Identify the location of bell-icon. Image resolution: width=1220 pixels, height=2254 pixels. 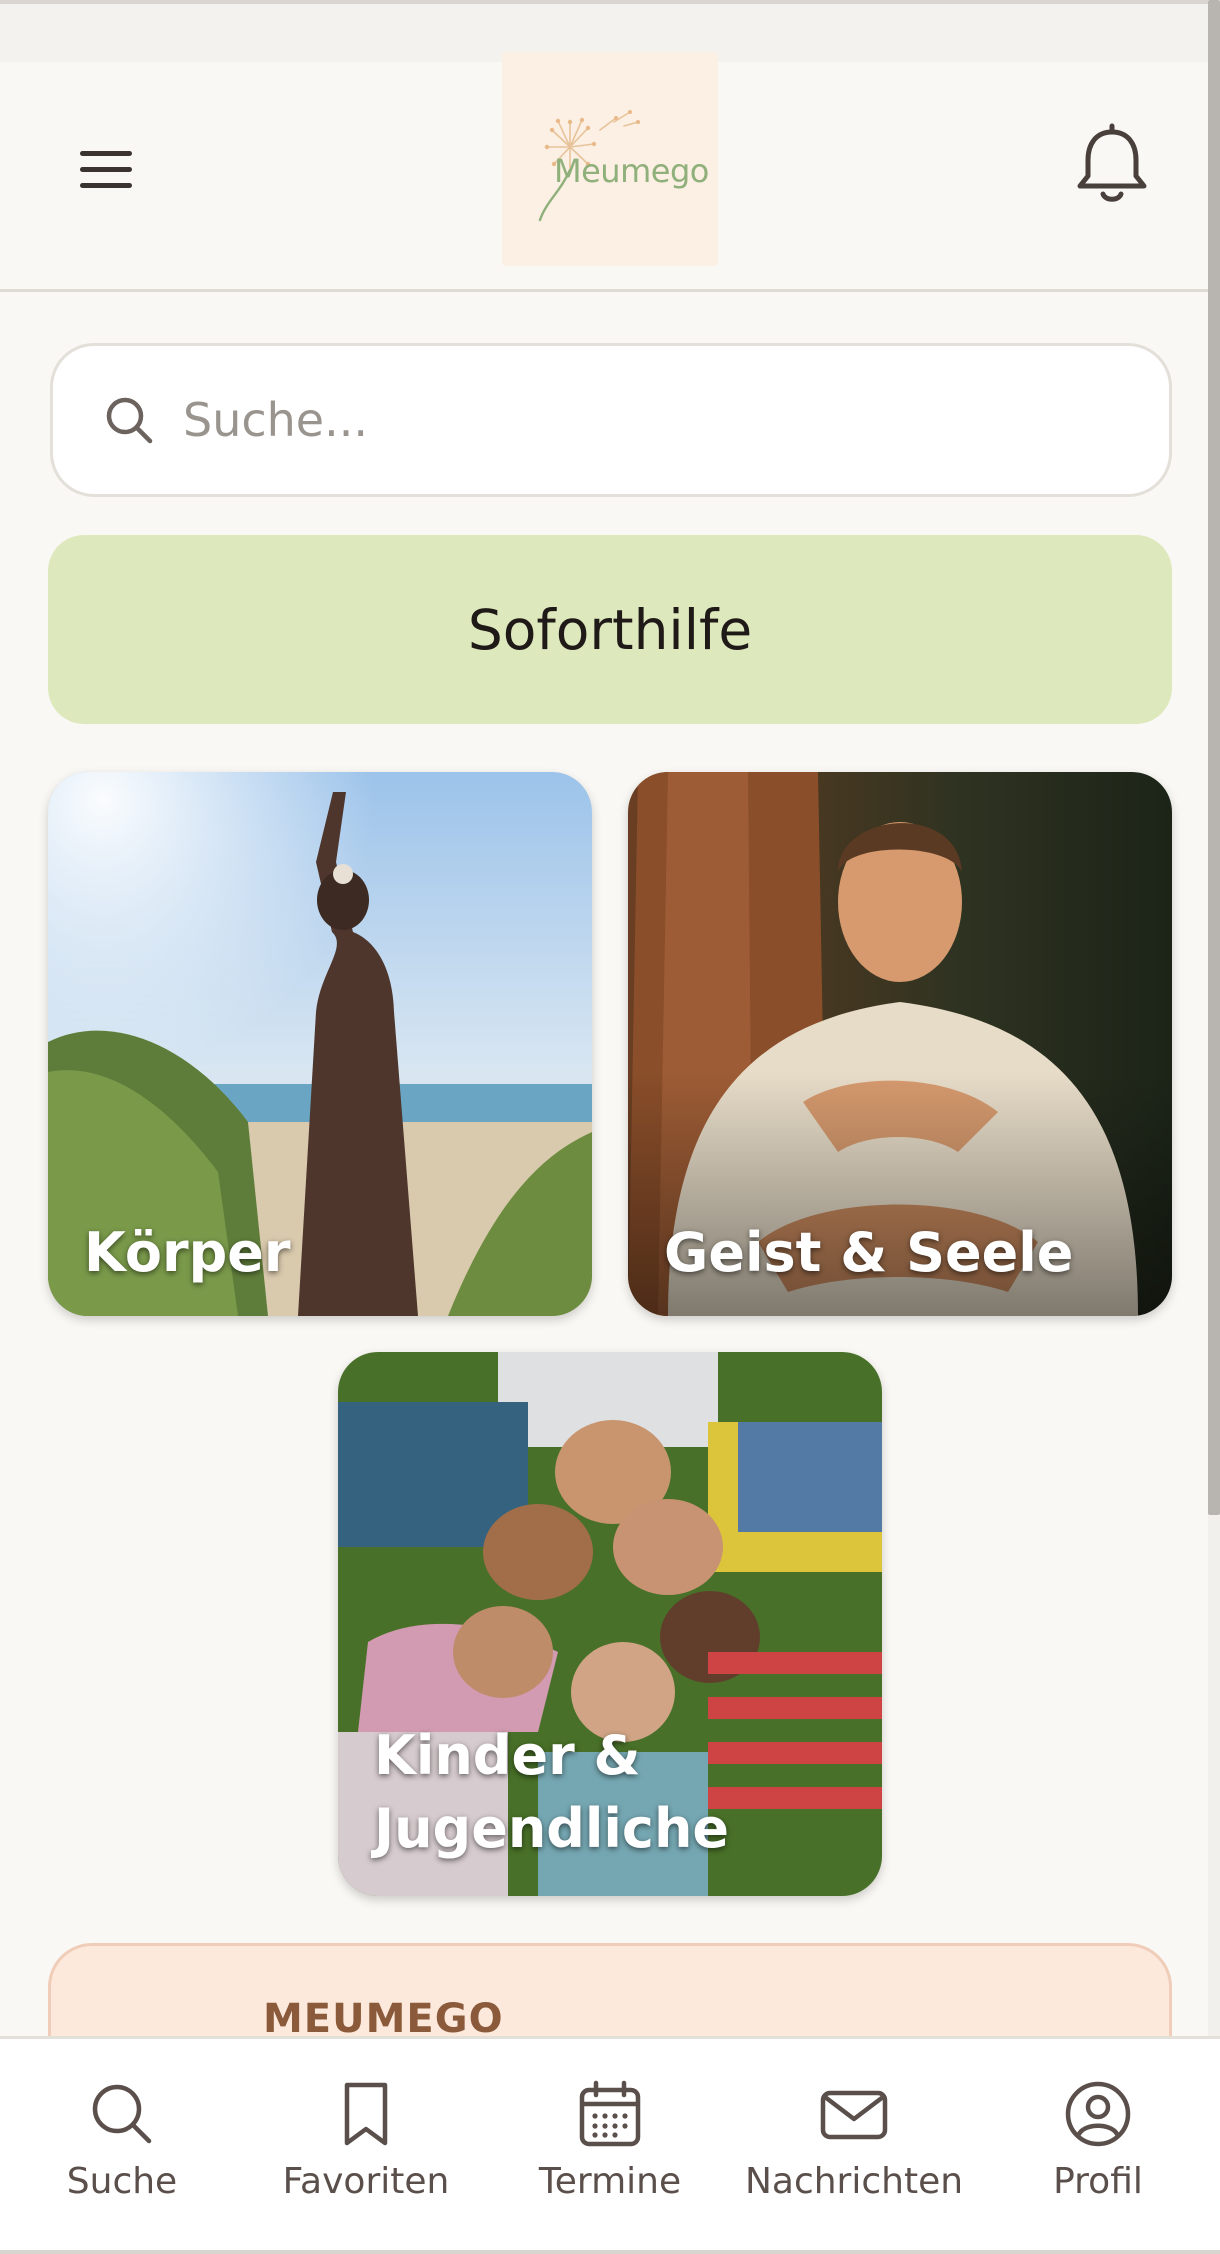
(1112, 162).